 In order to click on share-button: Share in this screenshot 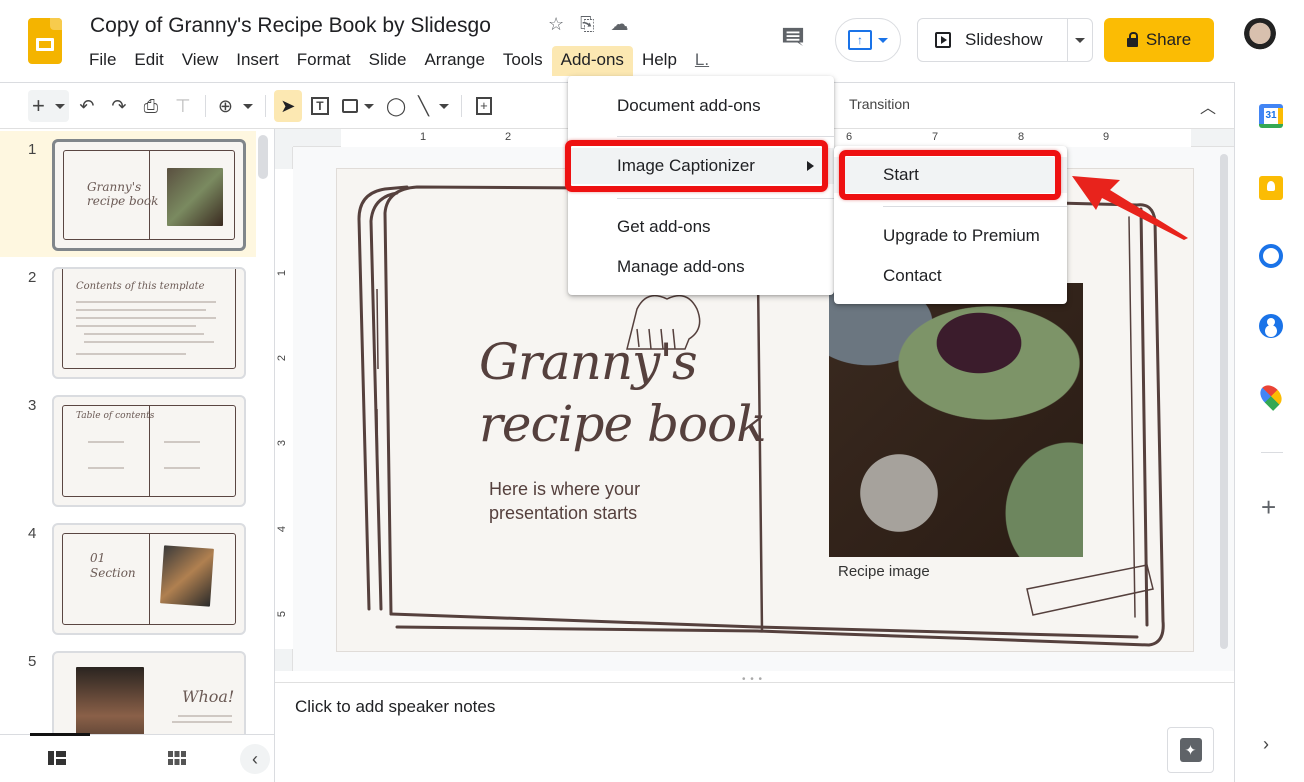, I will do `click(1159, 40)`.